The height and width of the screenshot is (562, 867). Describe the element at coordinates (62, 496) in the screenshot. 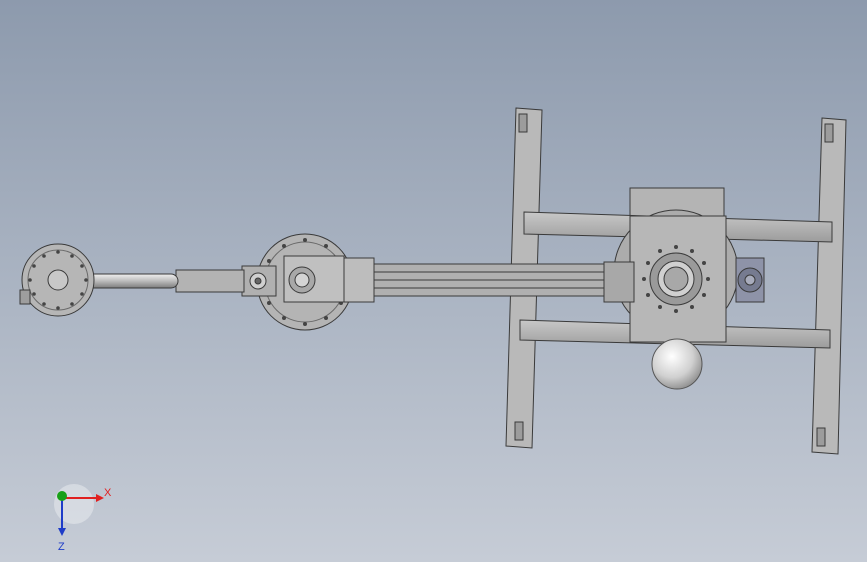

I see `triad-y-axis` at that location.